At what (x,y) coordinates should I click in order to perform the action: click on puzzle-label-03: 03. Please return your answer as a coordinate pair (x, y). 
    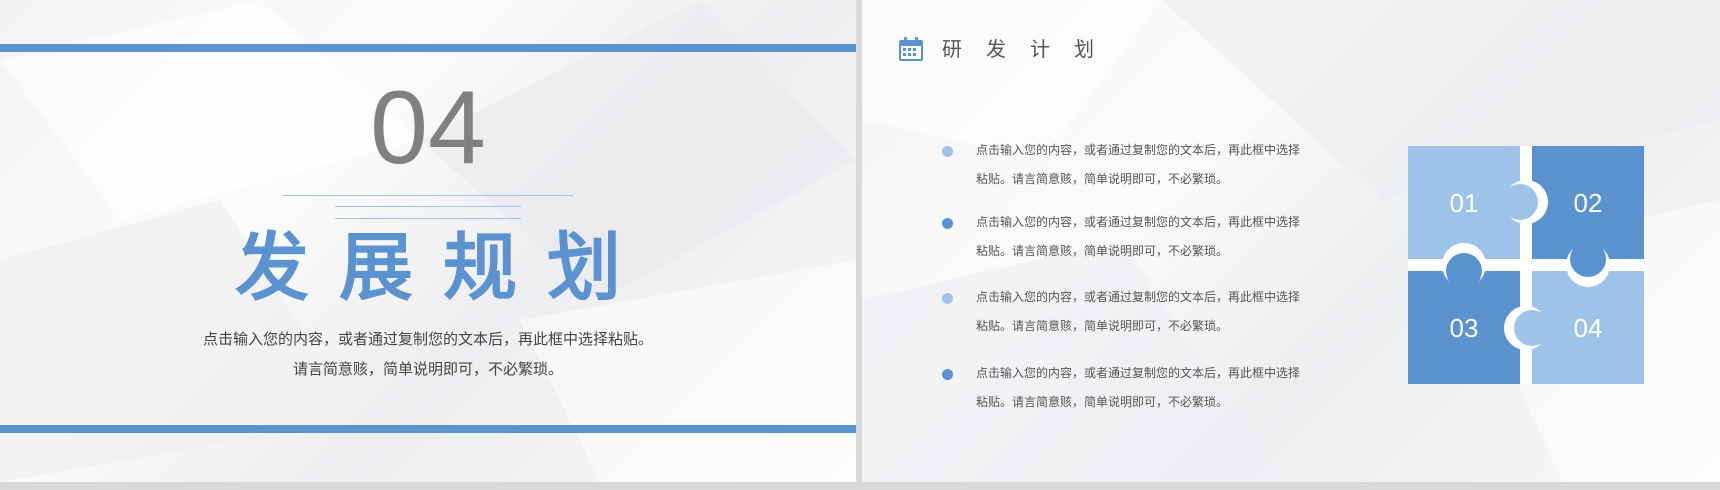
    Looking at the image, I should click on (1464, 328).